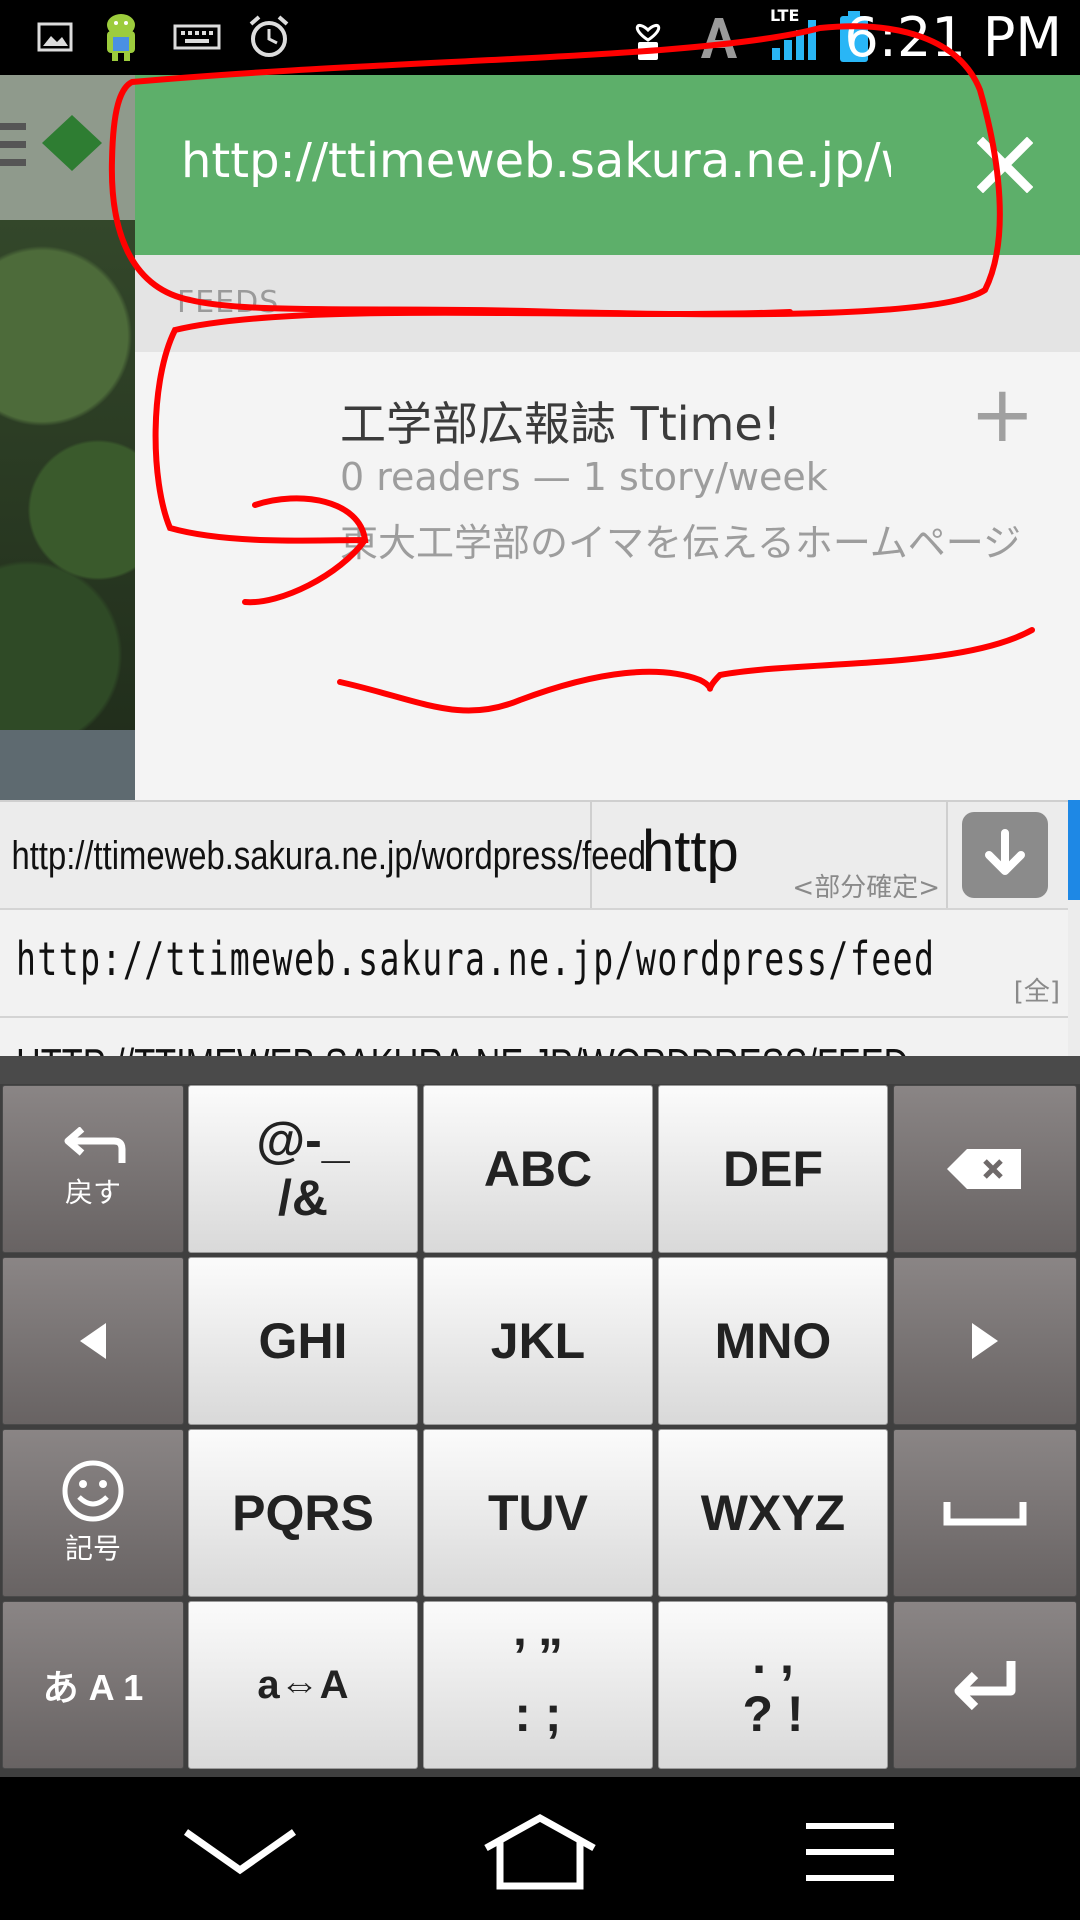 This screenshot has height=1920, width=1080. What do you see at coordinates (584, 477) in the screenshot?
I see `feed-meta: 0 readers — 1 story/week` at bounding box center [584, 477].